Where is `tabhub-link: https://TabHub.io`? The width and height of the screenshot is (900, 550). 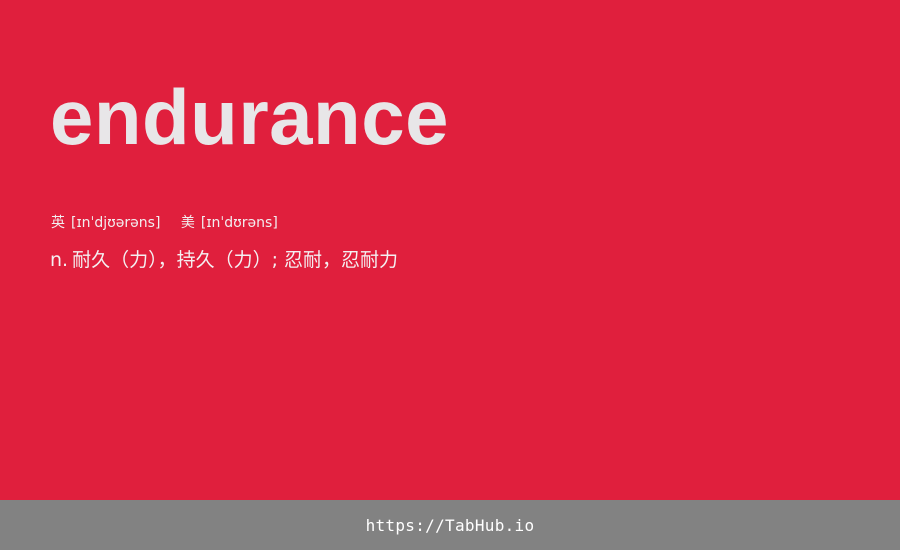 tabhub-link: https://TabHub.io is located at coordinates (450, 525).